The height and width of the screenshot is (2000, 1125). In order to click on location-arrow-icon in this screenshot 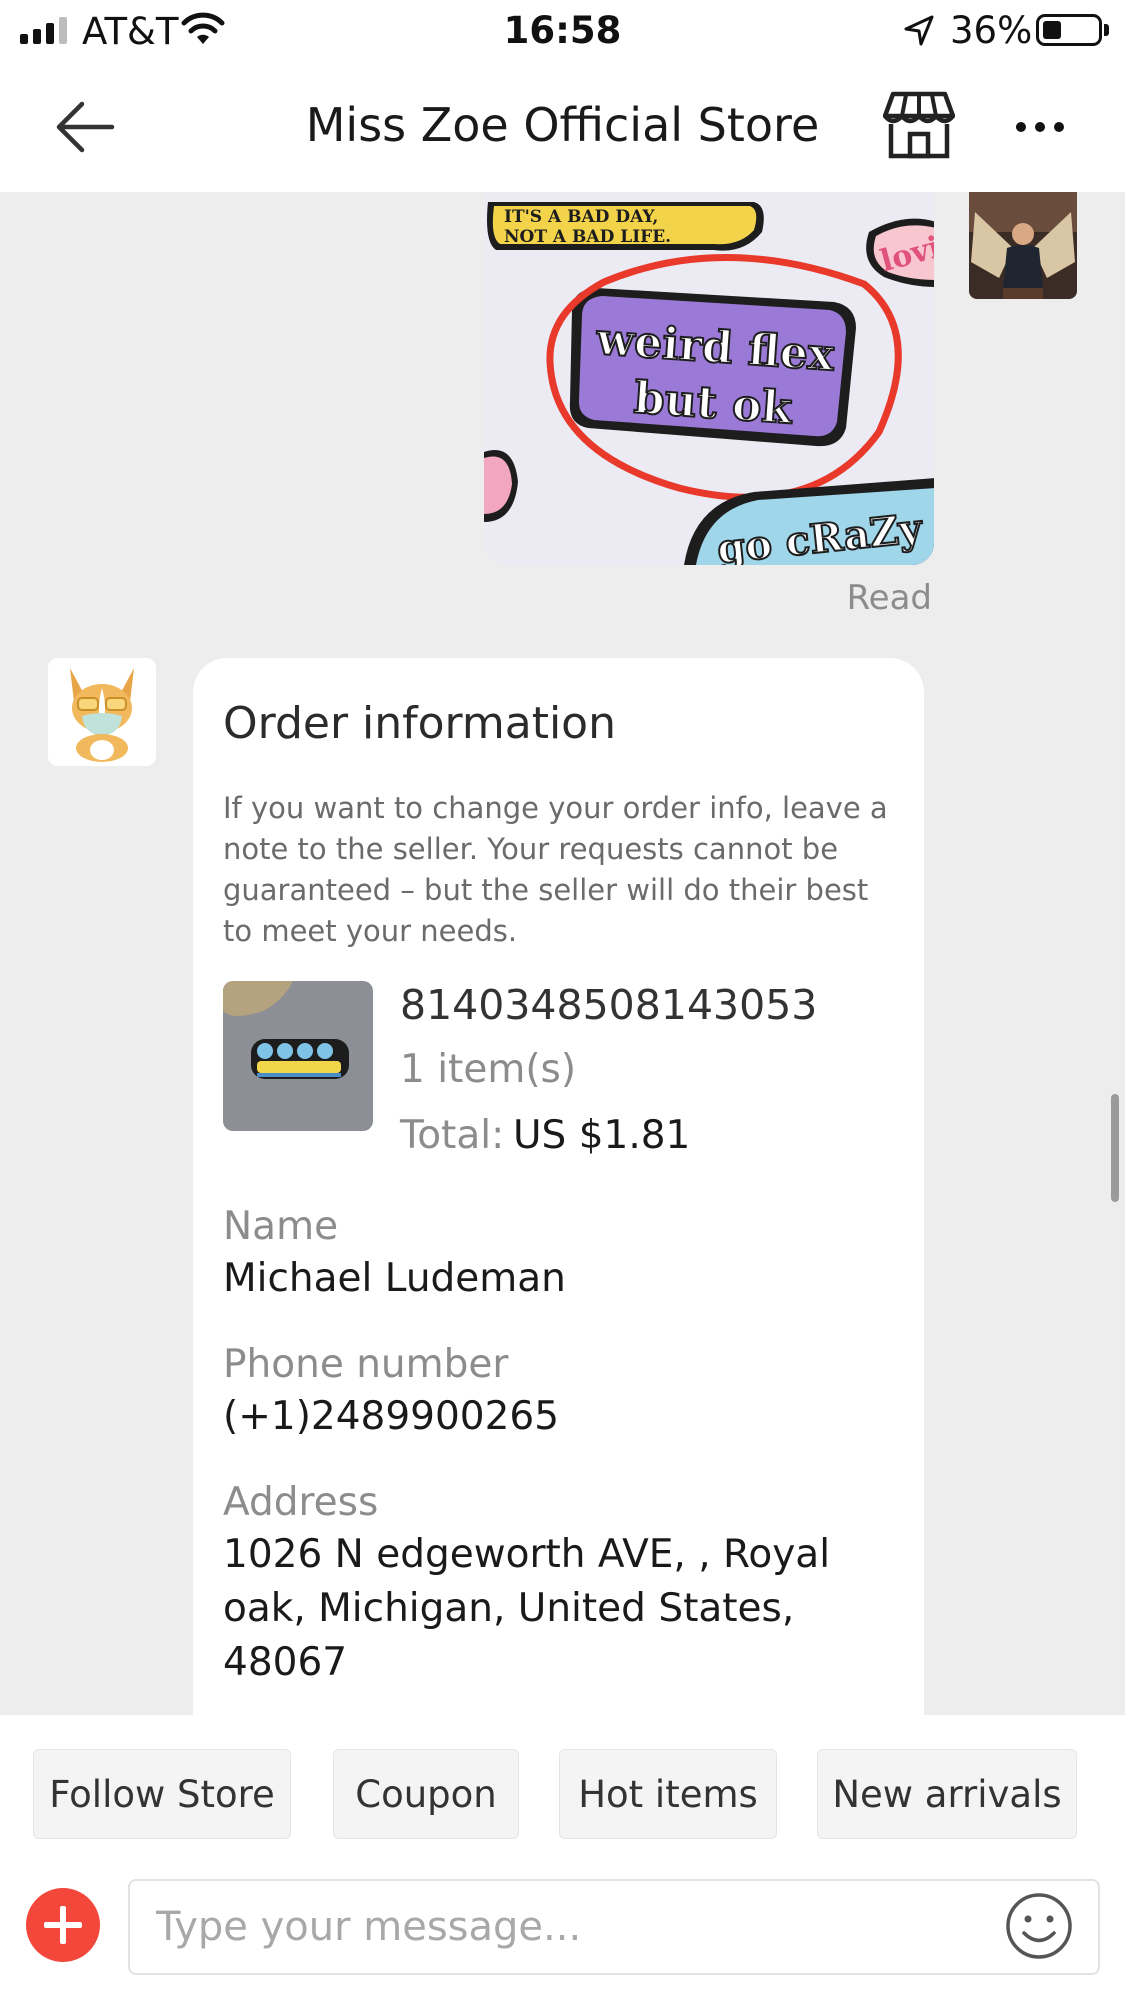, I will do `click(919, 30)`.